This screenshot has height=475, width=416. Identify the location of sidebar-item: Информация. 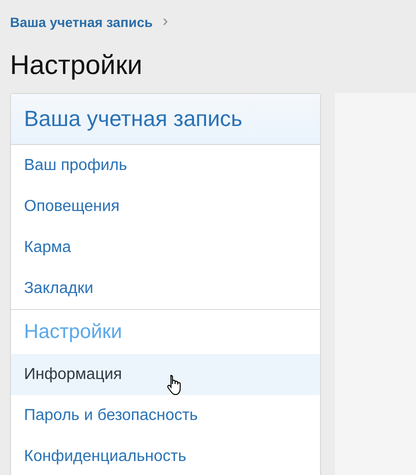
(165, 374).